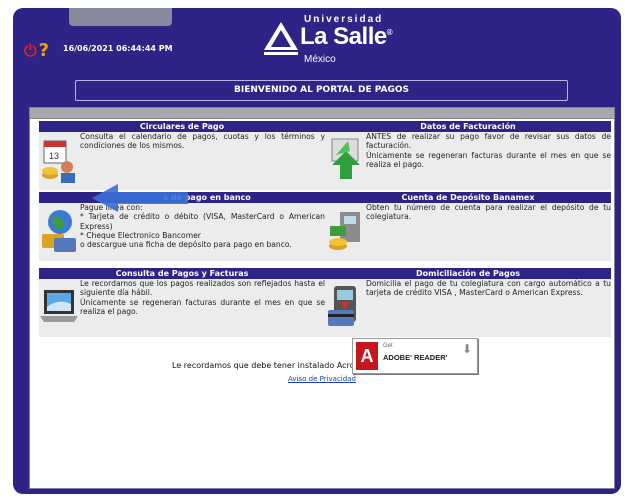 The height and width of the screenshot is (500, 625). What do you see at coordinates (140, 235) in the screenshot?
I see `card-line: * Cheque Electronico Bancomer` at bounding box center [140, 235].